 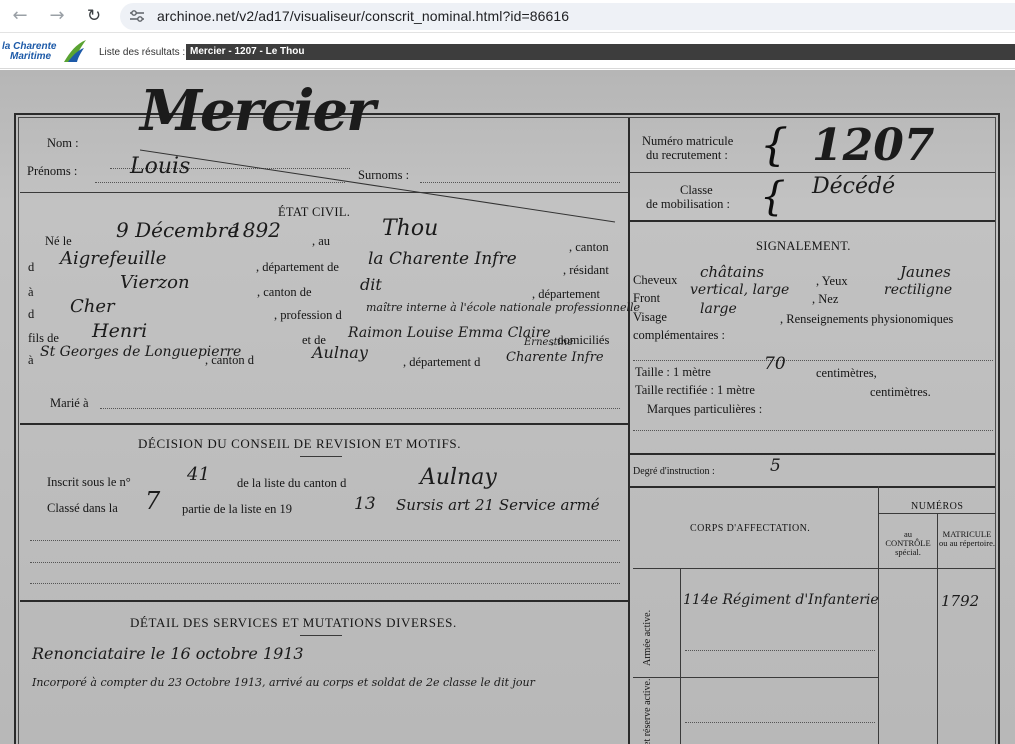 I want to click on label-taille: Taille : 1 mètre, so click(x=673, y=372).